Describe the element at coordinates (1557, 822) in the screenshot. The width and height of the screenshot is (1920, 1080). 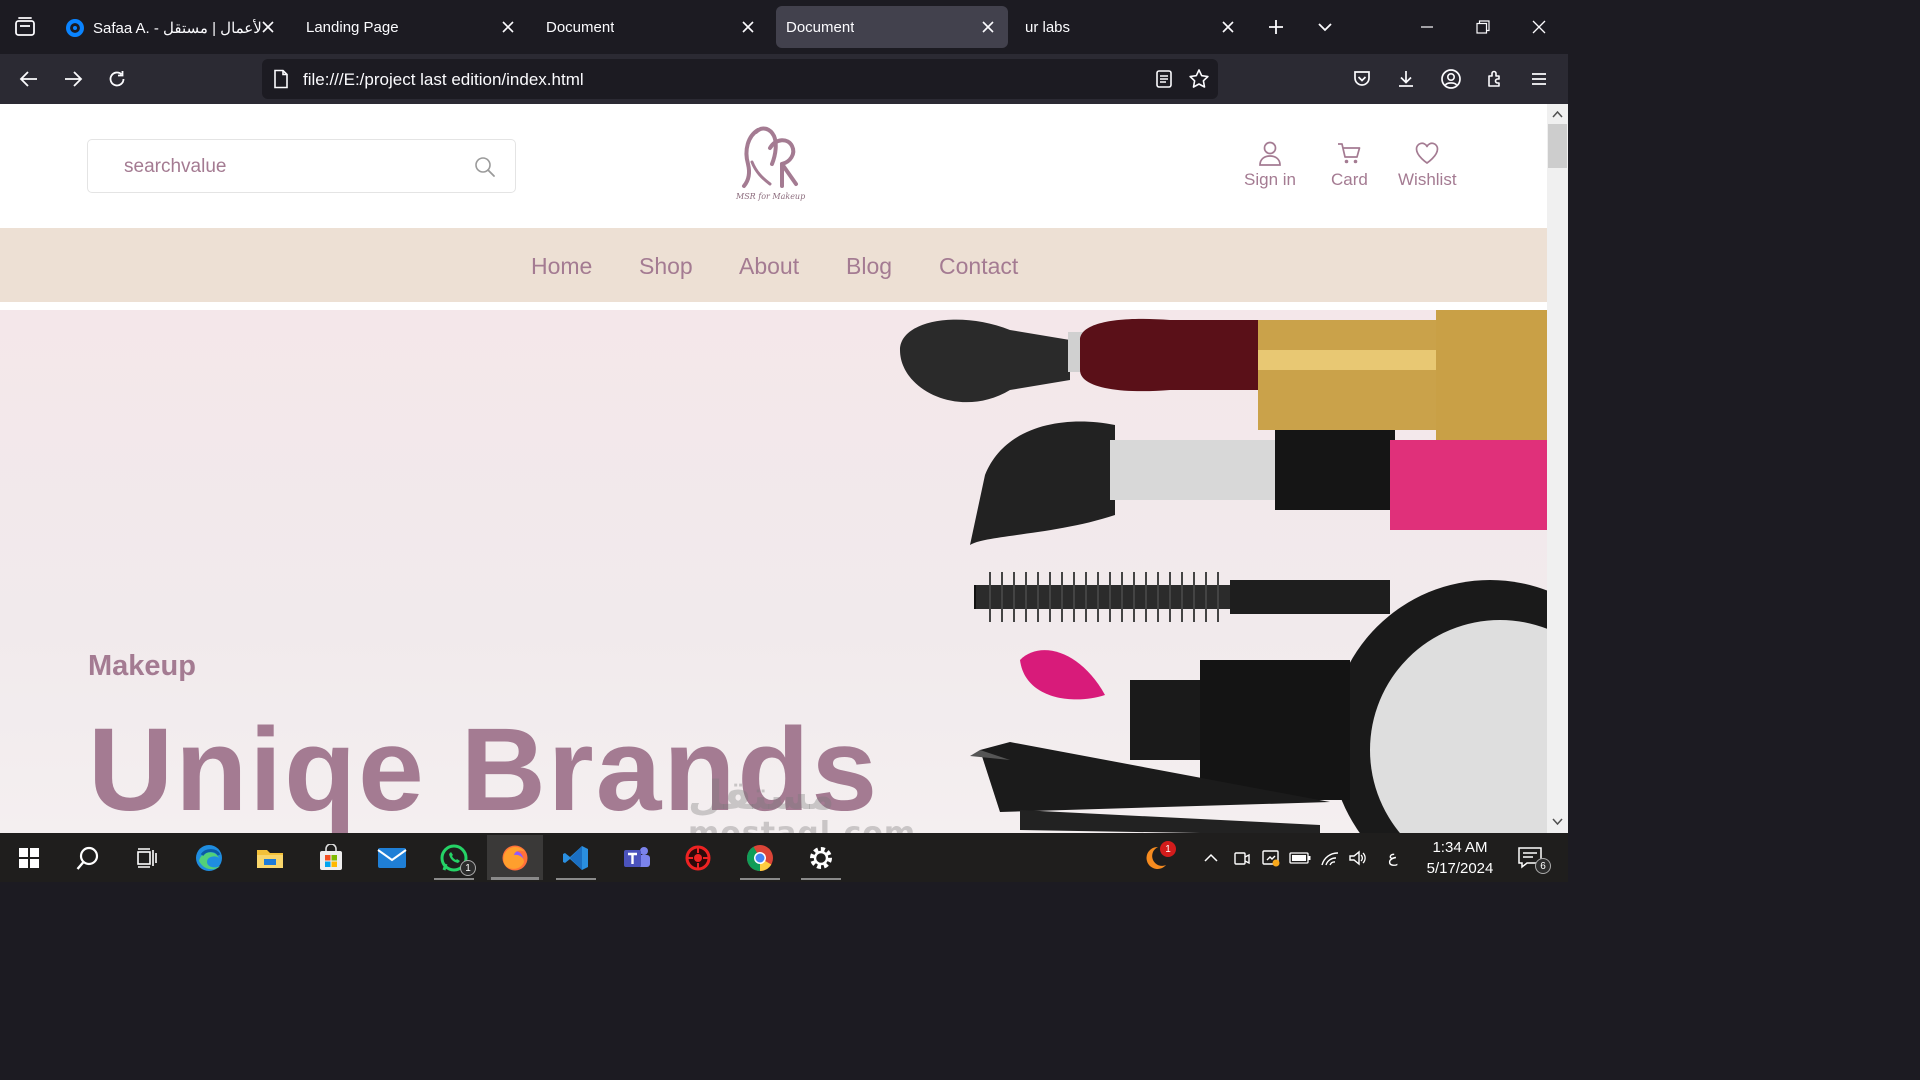
I see `scroll-down-icon` at that location.